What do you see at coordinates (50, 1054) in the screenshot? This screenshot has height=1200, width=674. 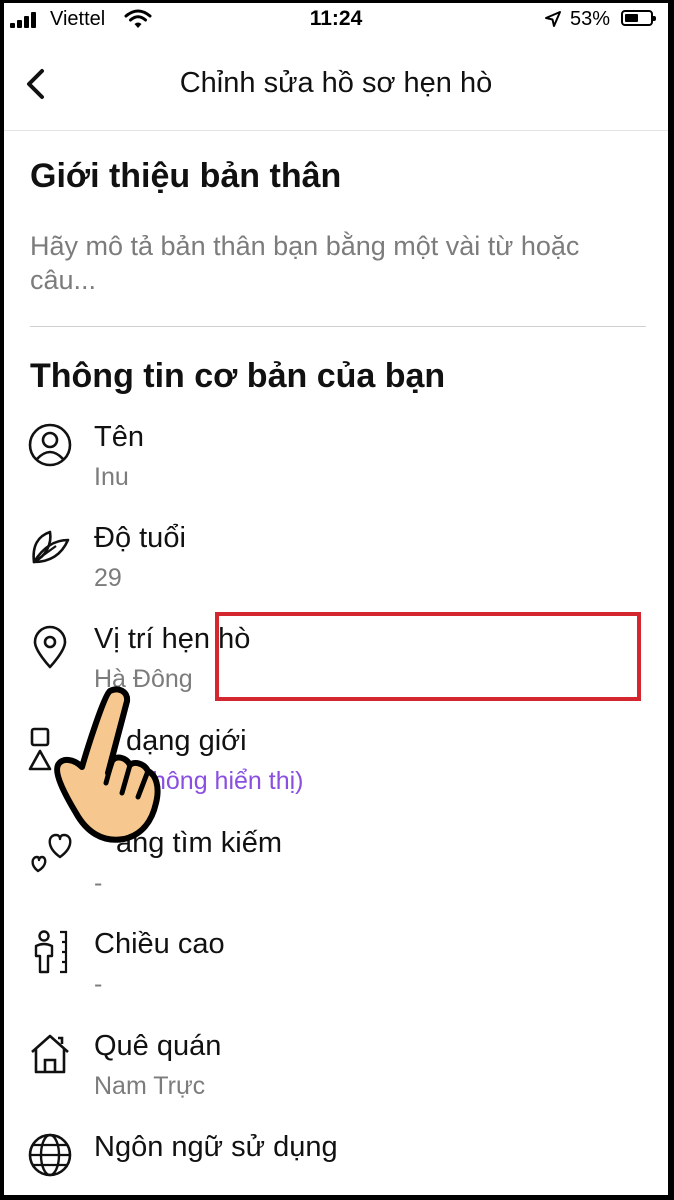 I see `home-icon` at bounding box center [50, 1054].